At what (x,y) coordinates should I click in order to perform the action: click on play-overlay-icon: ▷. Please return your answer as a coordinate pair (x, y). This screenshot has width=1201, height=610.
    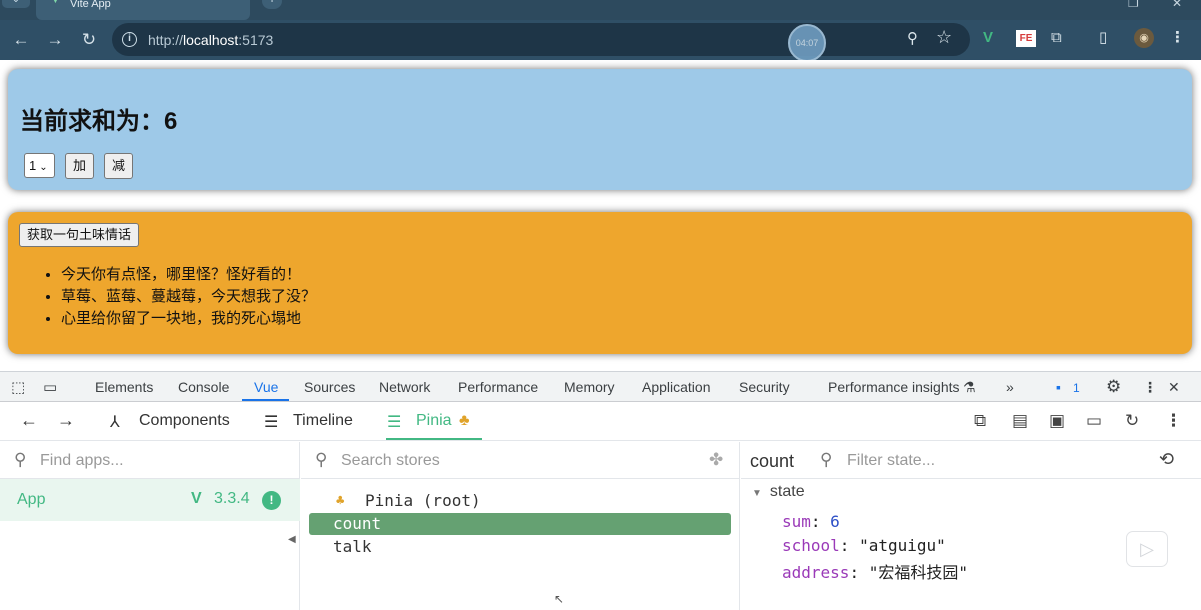
    Looking at the image, I should click on (1147, 549).